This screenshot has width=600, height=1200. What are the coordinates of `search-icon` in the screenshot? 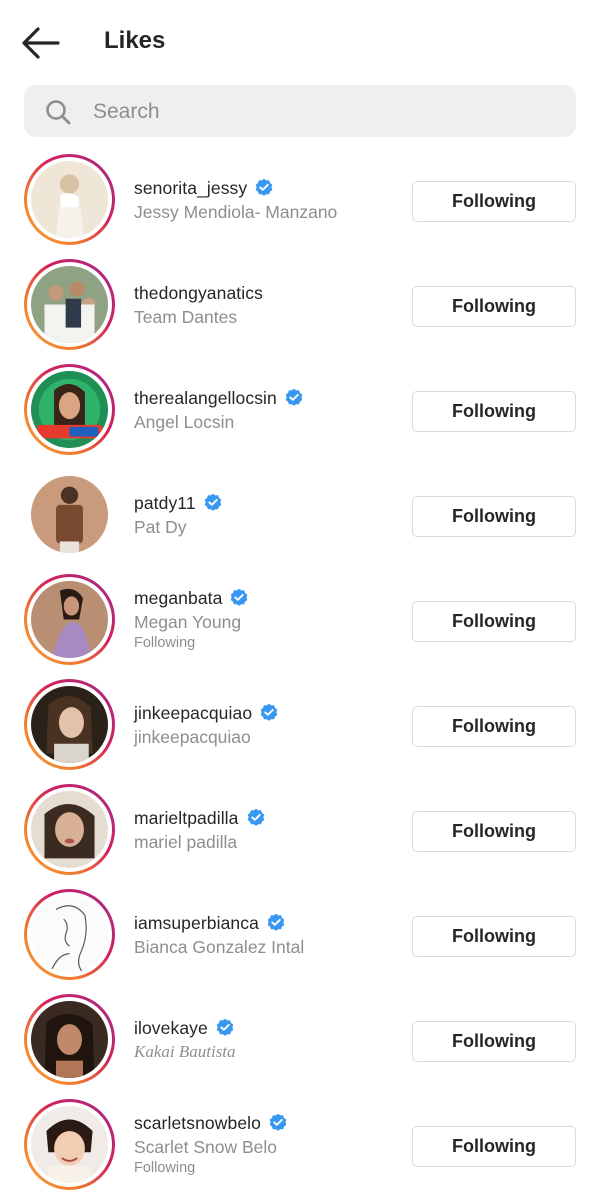 It's located at (58, 112).